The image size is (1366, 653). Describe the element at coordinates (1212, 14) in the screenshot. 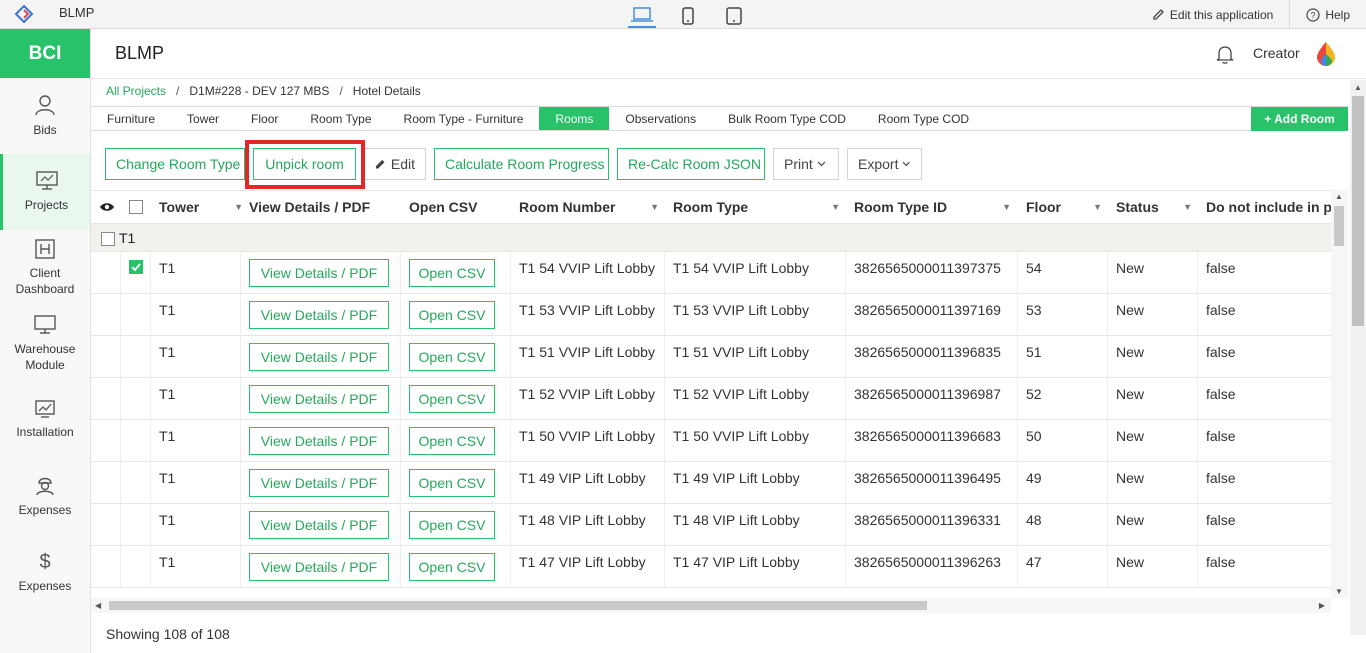

I see `edit-application-link: Edit this application` at that location.